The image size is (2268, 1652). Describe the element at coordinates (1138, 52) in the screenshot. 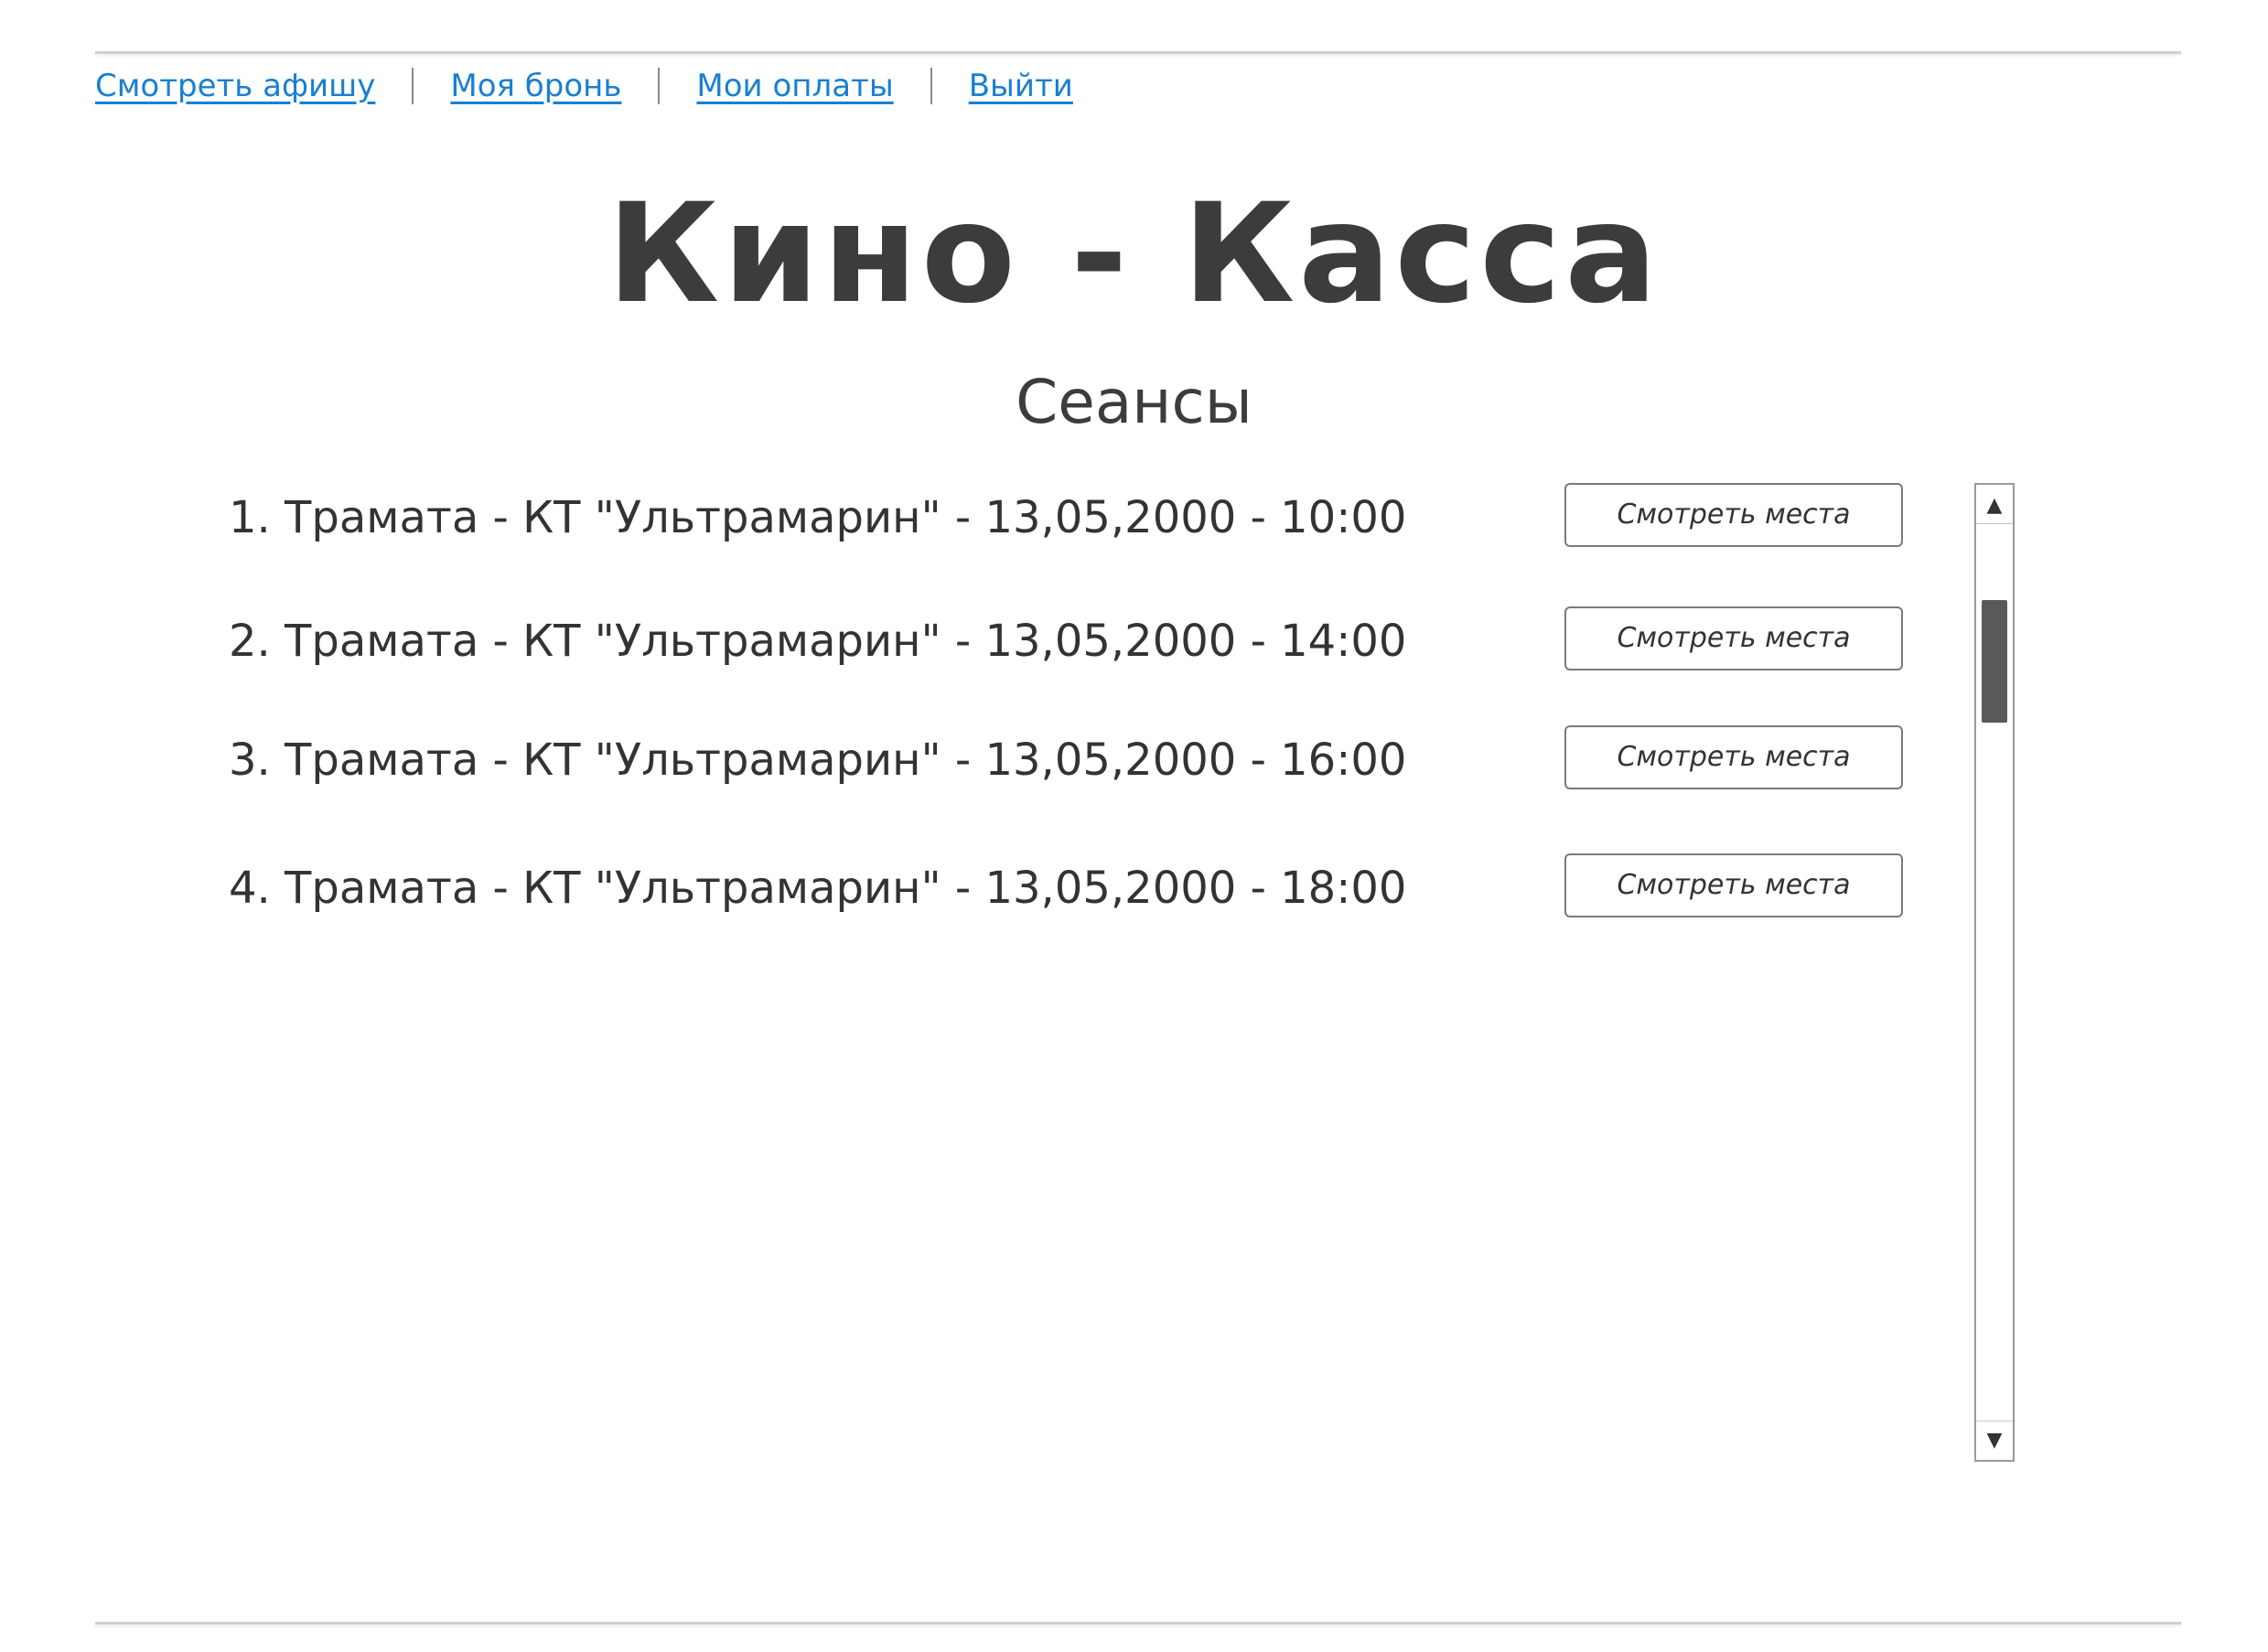

I see `top-divider` at that location.